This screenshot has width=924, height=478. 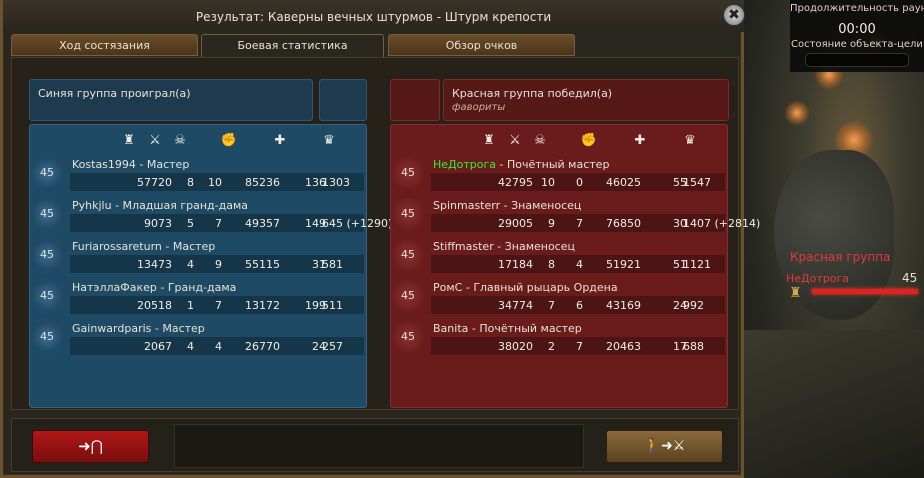 I want to click on stat-healing: 43169, so click(x=623, y=305).